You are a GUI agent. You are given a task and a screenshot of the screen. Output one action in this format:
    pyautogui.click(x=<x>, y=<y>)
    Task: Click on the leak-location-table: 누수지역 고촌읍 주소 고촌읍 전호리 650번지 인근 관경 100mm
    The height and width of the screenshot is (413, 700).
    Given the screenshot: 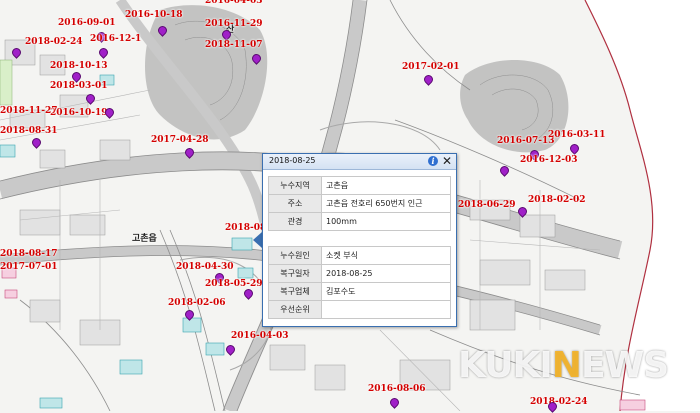 What is the action you would take?
    pyautogui.click(x=359, y=203)
    